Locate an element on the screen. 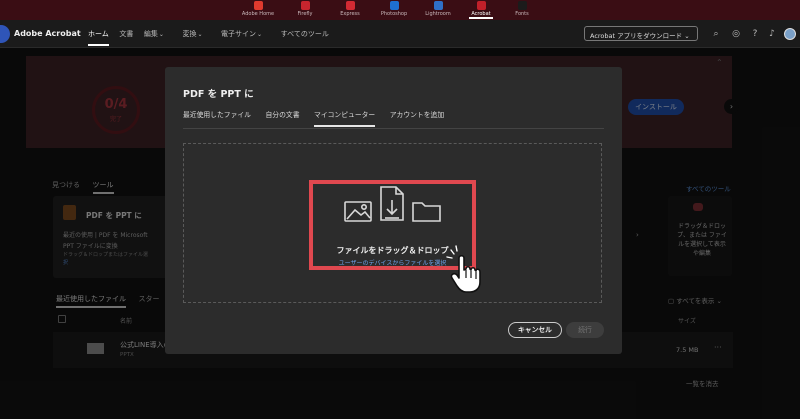 This screenshot has width=800, height=419. help-icon: ? is located at coordinates (755, 34).